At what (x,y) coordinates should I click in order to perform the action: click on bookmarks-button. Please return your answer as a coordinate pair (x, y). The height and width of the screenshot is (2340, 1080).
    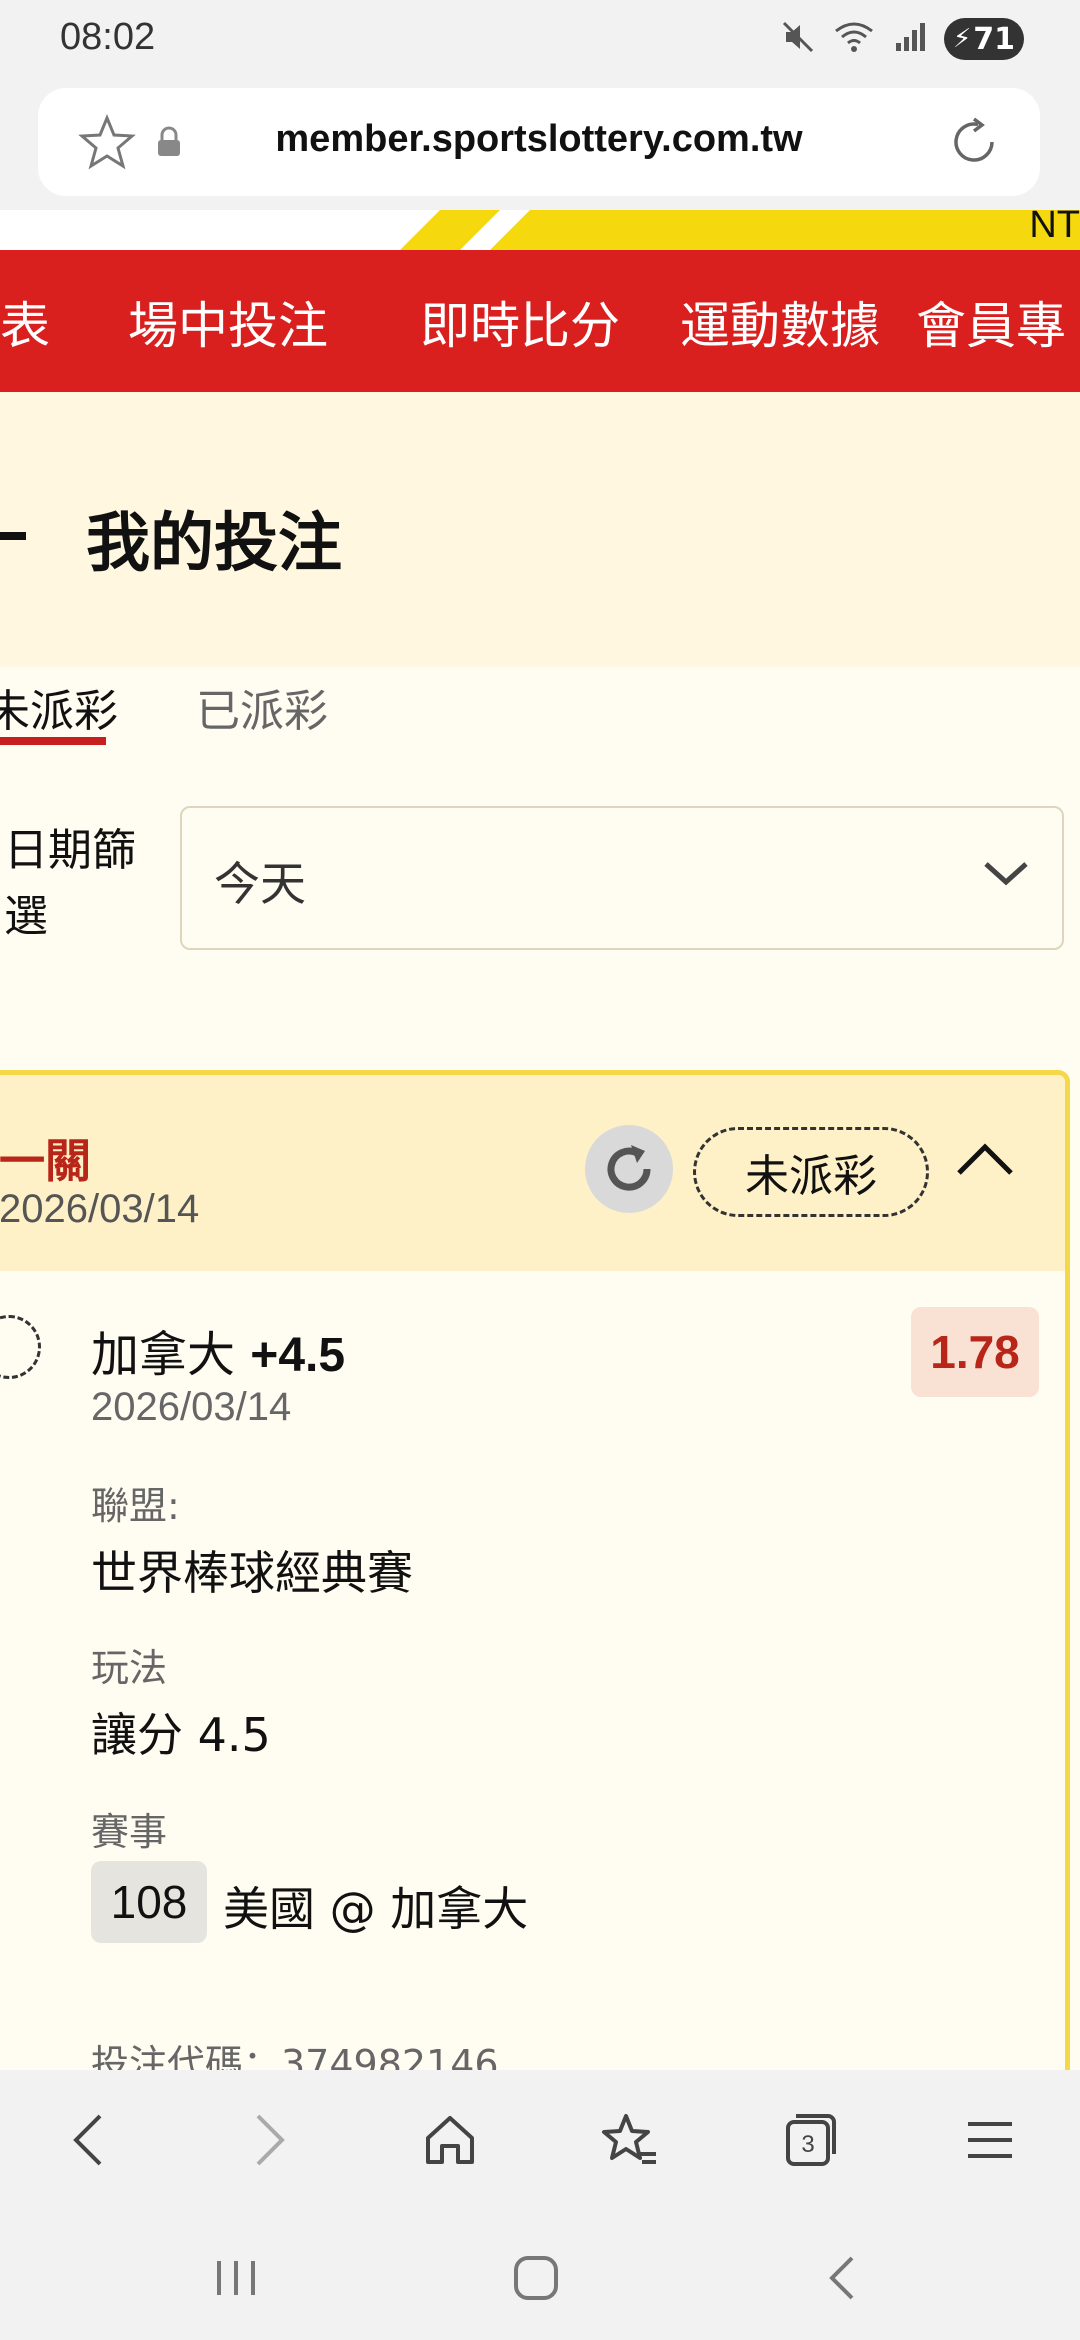
    Looking at the image, I should click on (630, 2140).